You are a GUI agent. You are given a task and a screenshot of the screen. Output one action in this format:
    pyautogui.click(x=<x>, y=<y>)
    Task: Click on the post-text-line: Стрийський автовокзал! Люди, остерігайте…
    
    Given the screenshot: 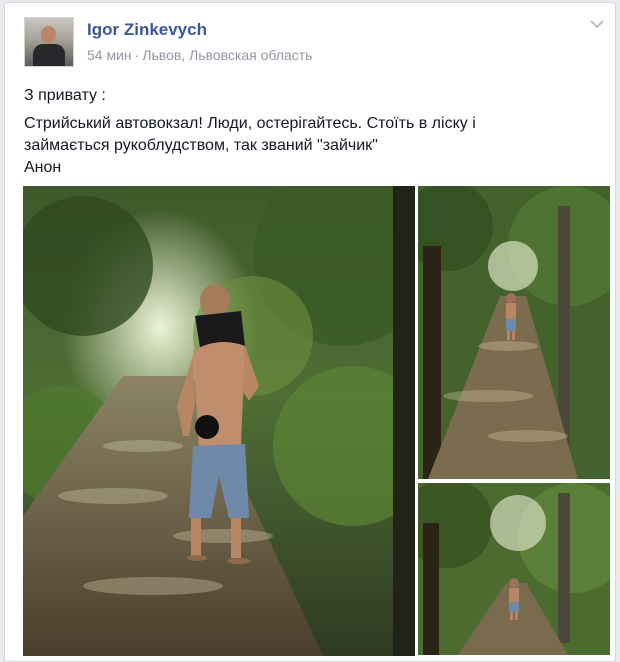 What is the action you would take?
    pyautogui.click(x=250, y=123)
    